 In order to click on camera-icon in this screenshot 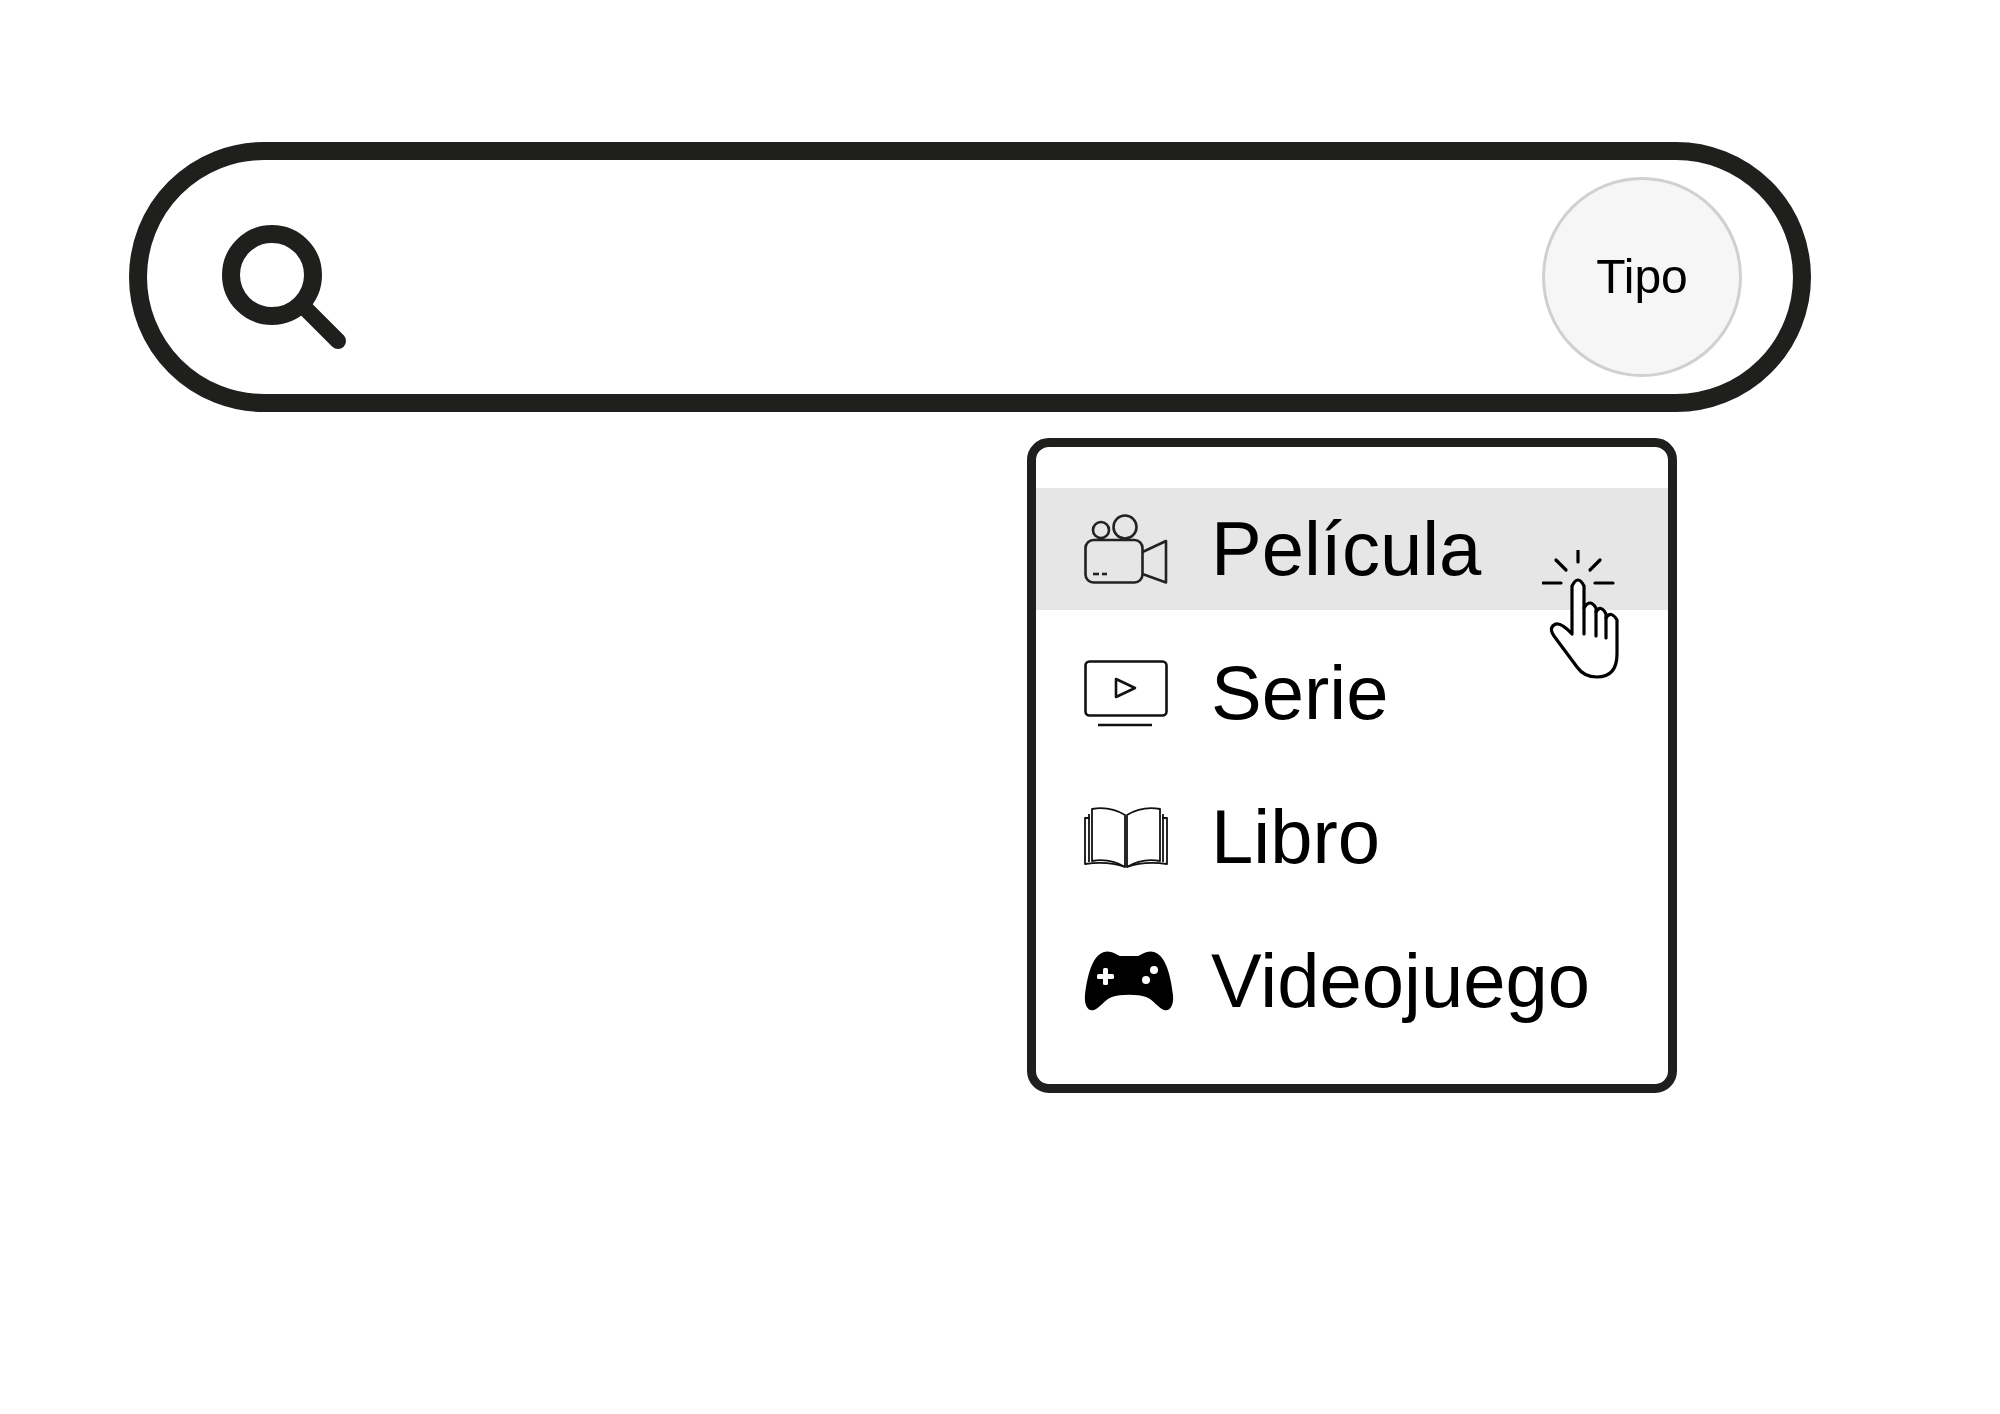, I will do `click(1126, 549)`.